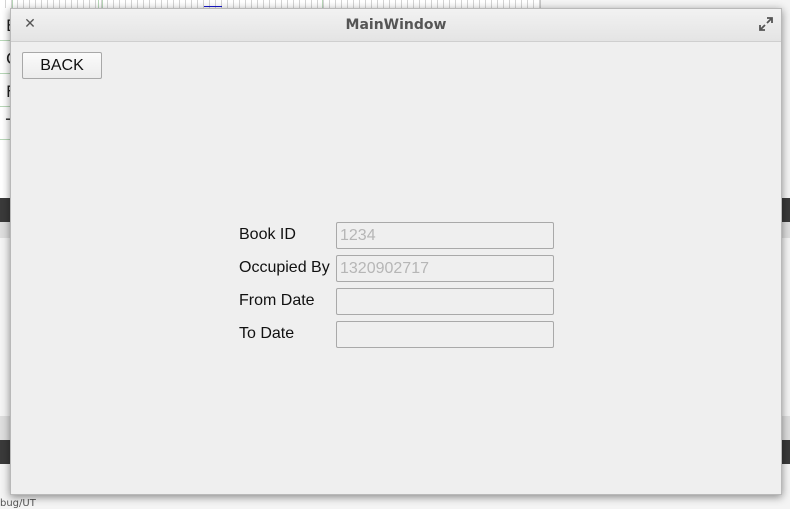 The image size is (790, 509). I want to click on book-id-row: Book ID, so click(399, 235).